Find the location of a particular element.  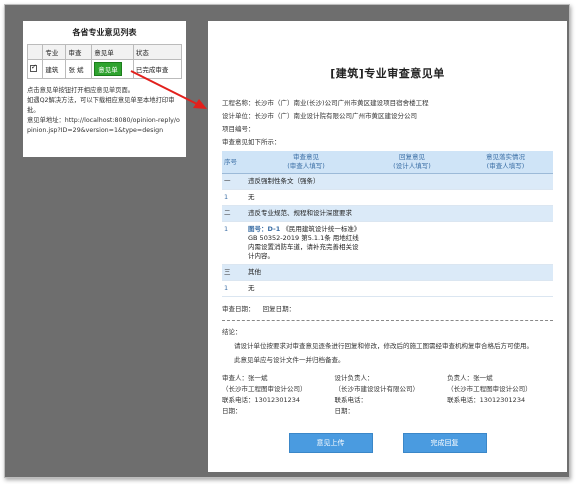

reviewer-phone: 联系电话：13012301234 is located at coordinates (261, 400).